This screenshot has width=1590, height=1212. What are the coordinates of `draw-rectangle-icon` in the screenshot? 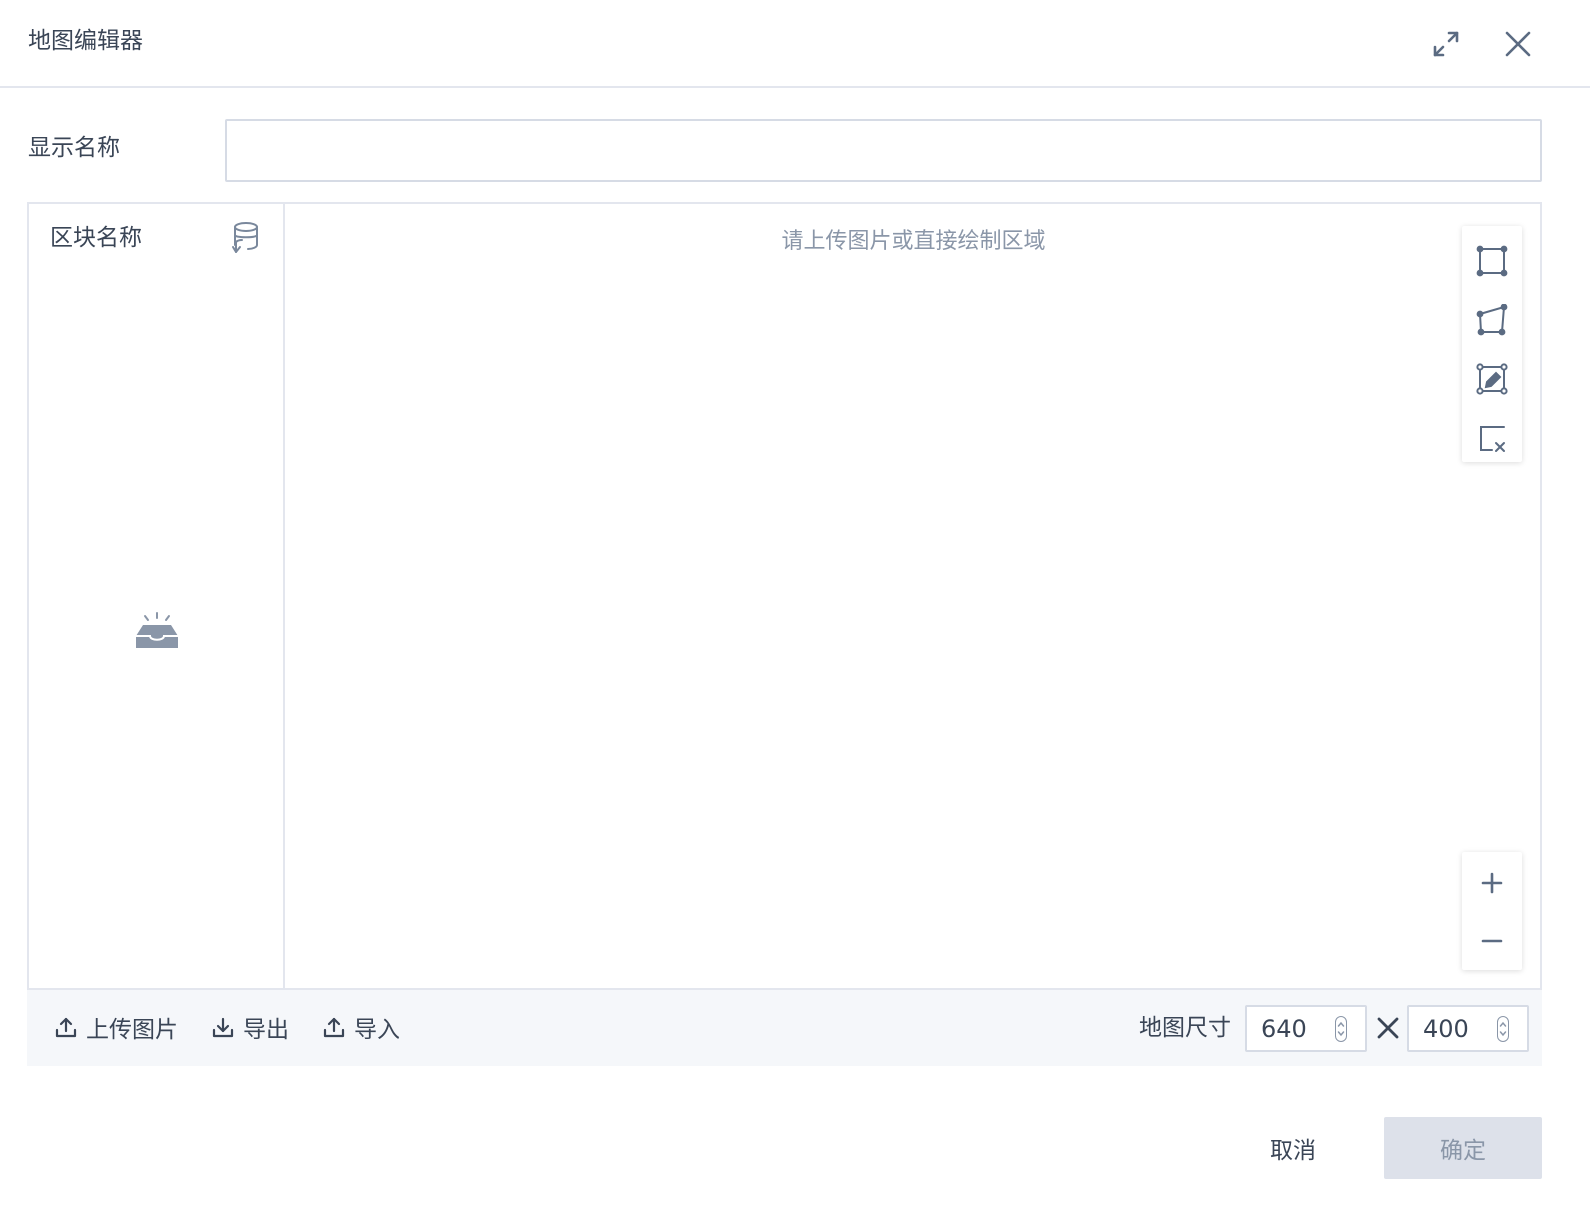 It's located at (1492, 261).